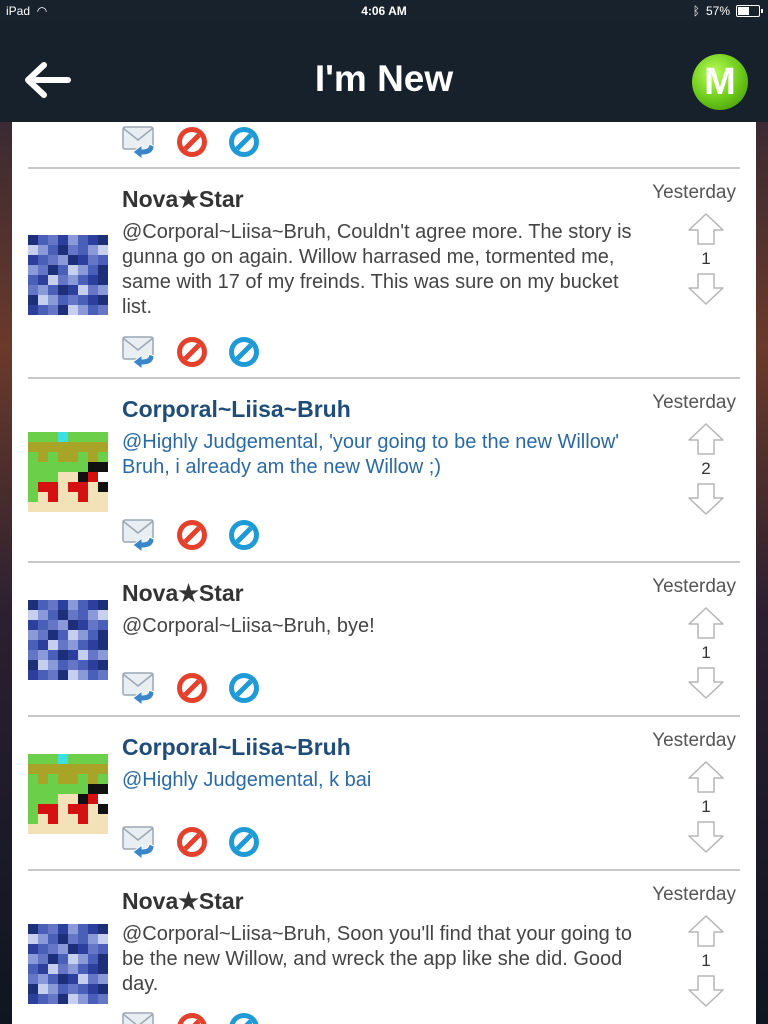 The image size is (768, 1024). I want to click on comment-actions-previous, so click(192, 142).